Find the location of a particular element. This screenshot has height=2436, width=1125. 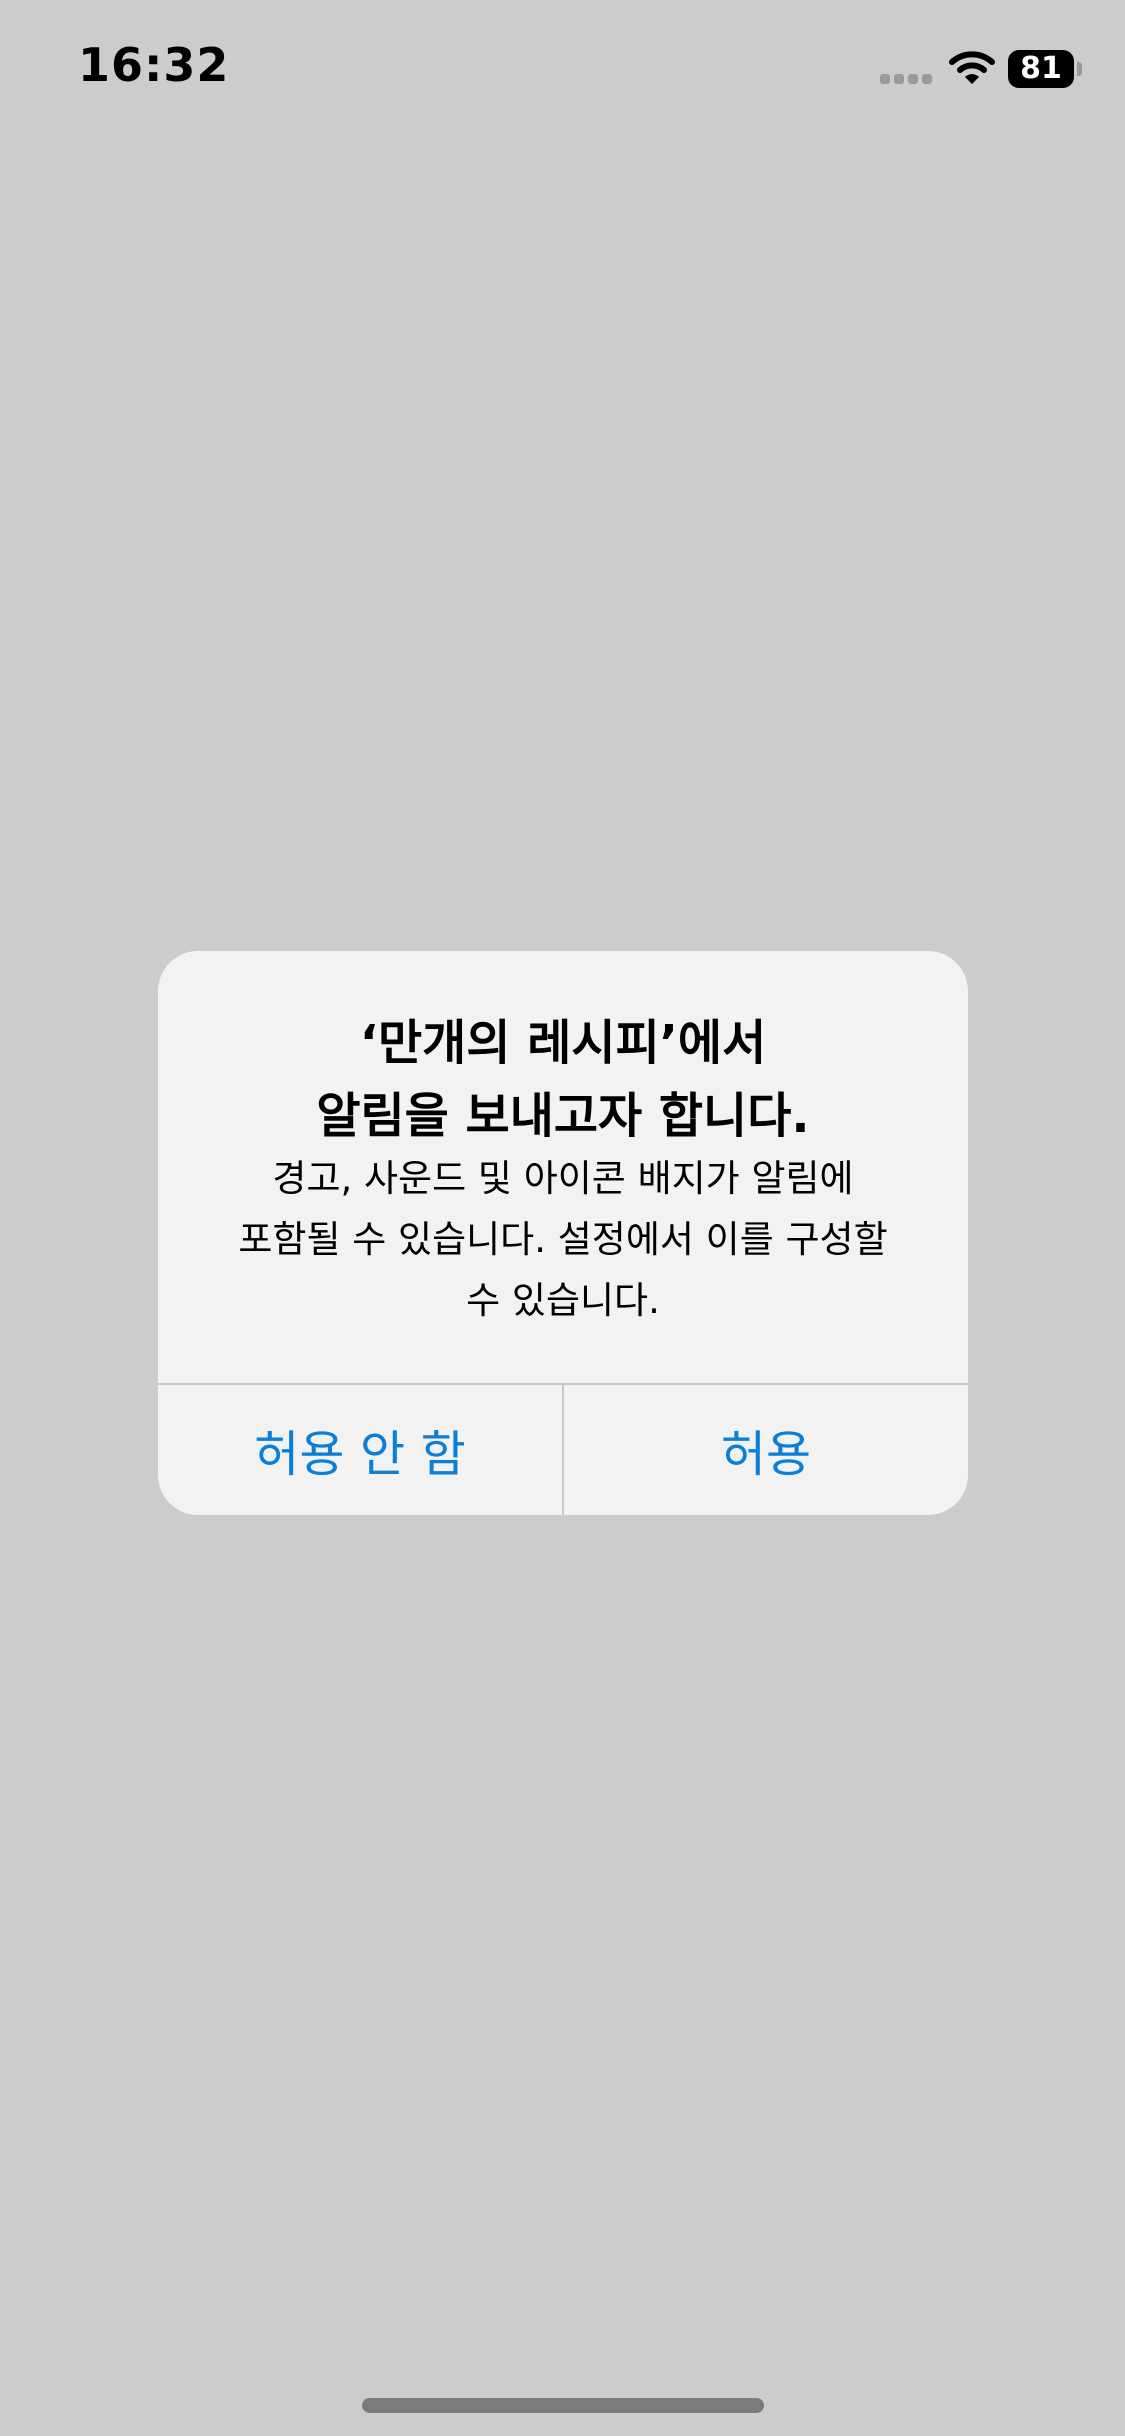

alert-message-line-3: 수 있습니다. is located at coordinates (563, 1300).